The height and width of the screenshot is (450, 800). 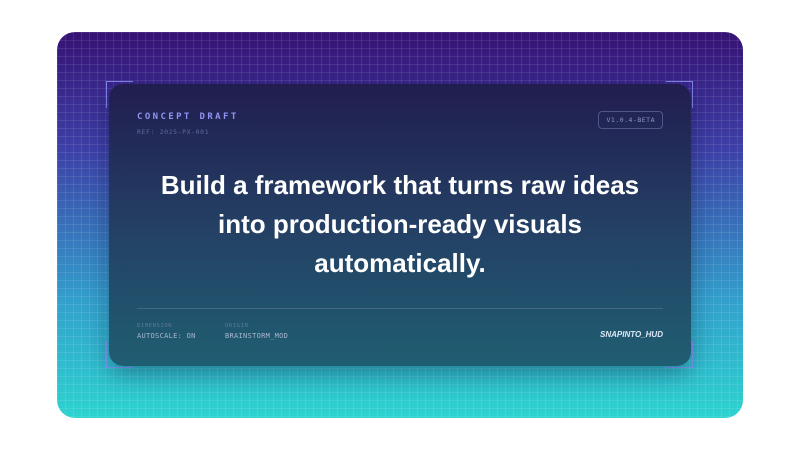 I want to click on card-ref: REF: 2025-PX-001, so click(x=173, y=132).